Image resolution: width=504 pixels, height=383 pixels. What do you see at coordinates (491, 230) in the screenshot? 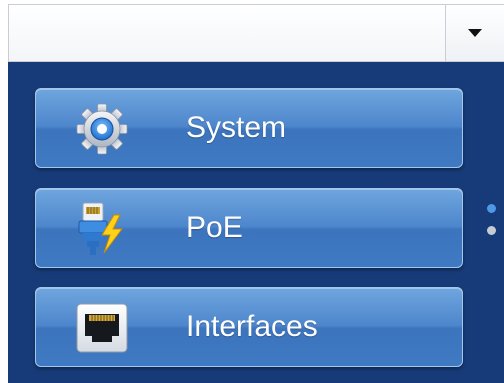
I see `page-dot-inactive` at bounding box center [491, 230].